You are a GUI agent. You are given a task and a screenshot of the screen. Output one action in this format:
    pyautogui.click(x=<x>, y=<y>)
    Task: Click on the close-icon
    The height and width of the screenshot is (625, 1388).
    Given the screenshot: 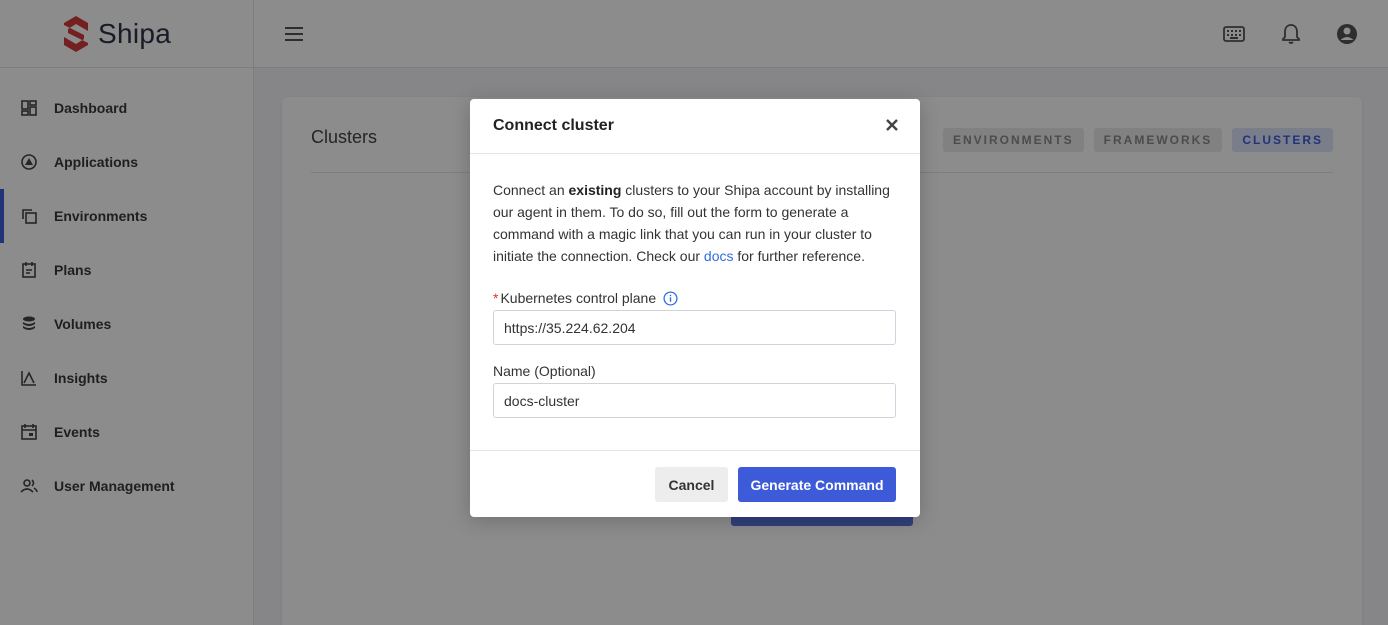 What is the action you would take?
    pyautogui.click(x=892, y=125)
    